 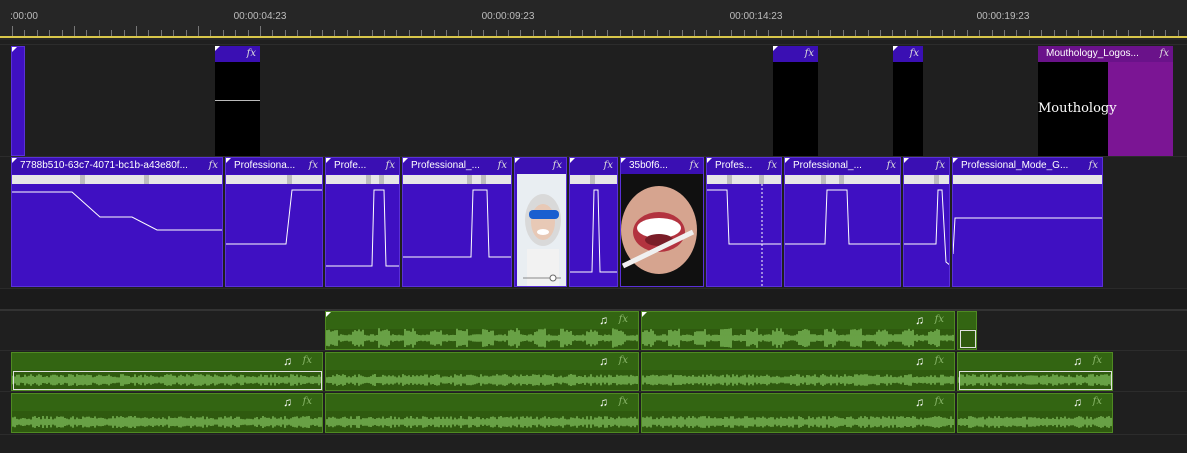 What do you see at coordinates (1003, 16) in the screenshot?
I see `timecode-label: 00:00:19:23` at bounding box center [1003, 16].